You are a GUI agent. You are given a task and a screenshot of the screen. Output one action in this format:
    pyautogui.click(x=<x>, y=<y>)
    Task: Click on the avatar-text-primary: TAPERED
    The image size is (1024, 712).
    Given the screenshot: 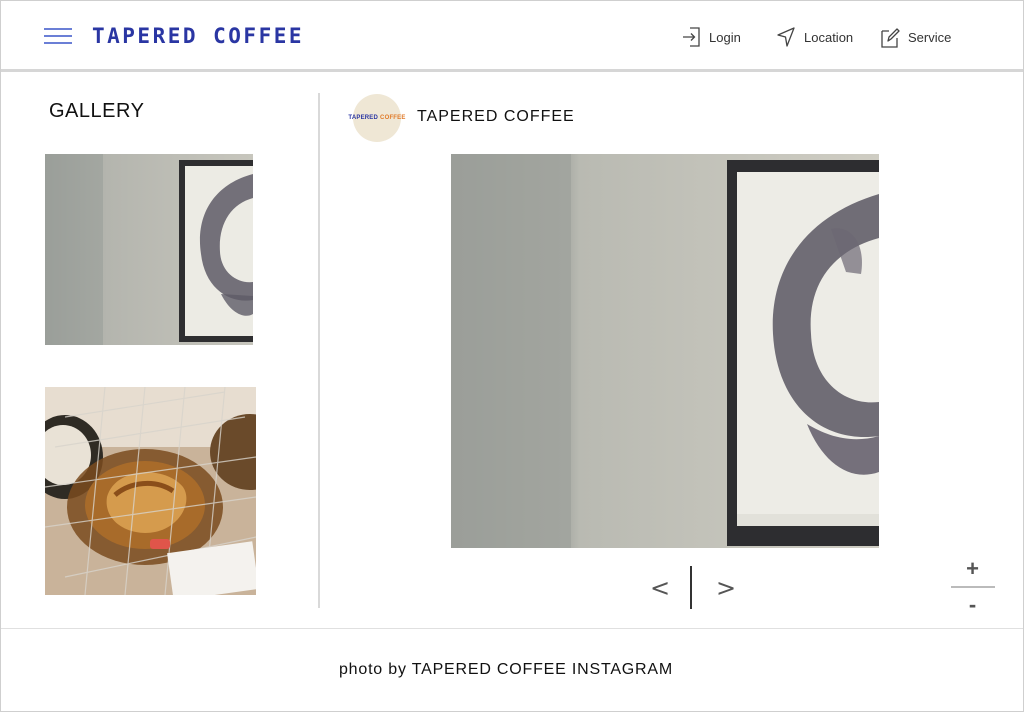 What is the action you would take?
    pyautogui.click(x=363, y=118)
    